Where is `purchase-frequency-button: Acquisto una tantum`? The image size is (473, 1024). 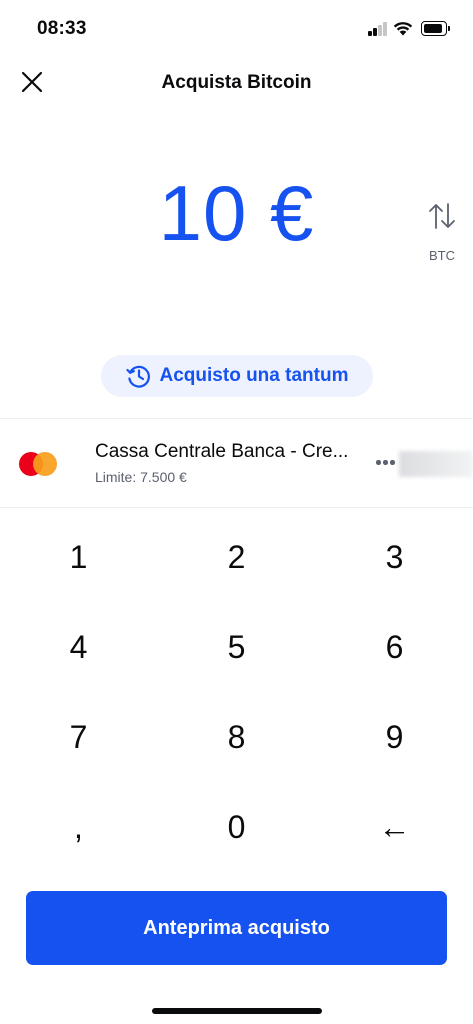
purchase-frequency-button: Acquisto una tantum is located at coordinates (237, 376).